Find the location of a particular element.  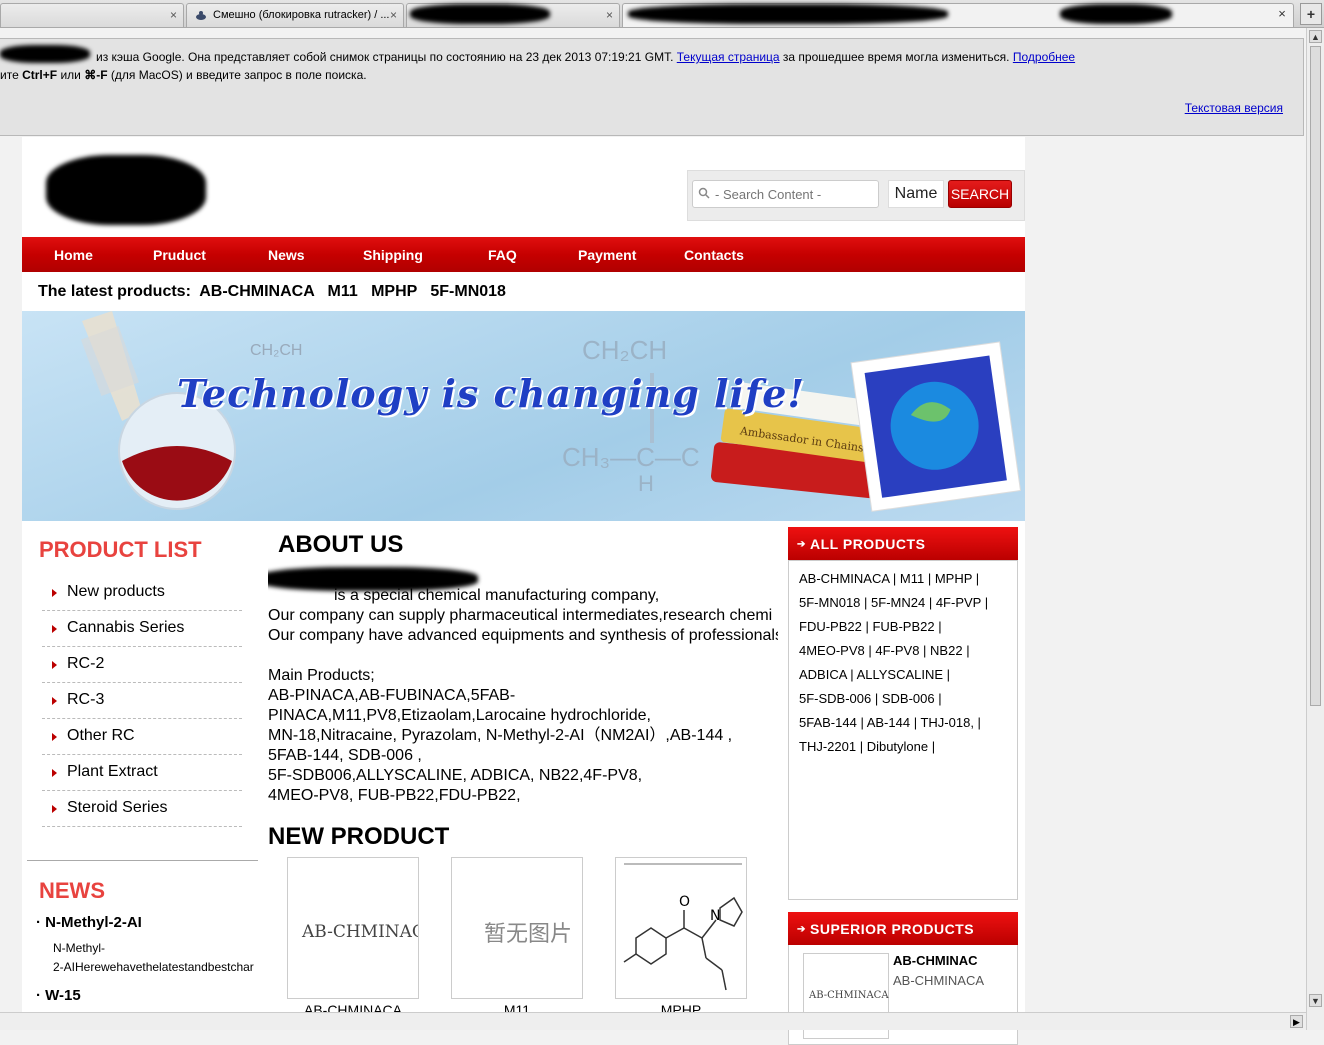

product-link: FDU-PB22 is located at coordinates (830, 626).